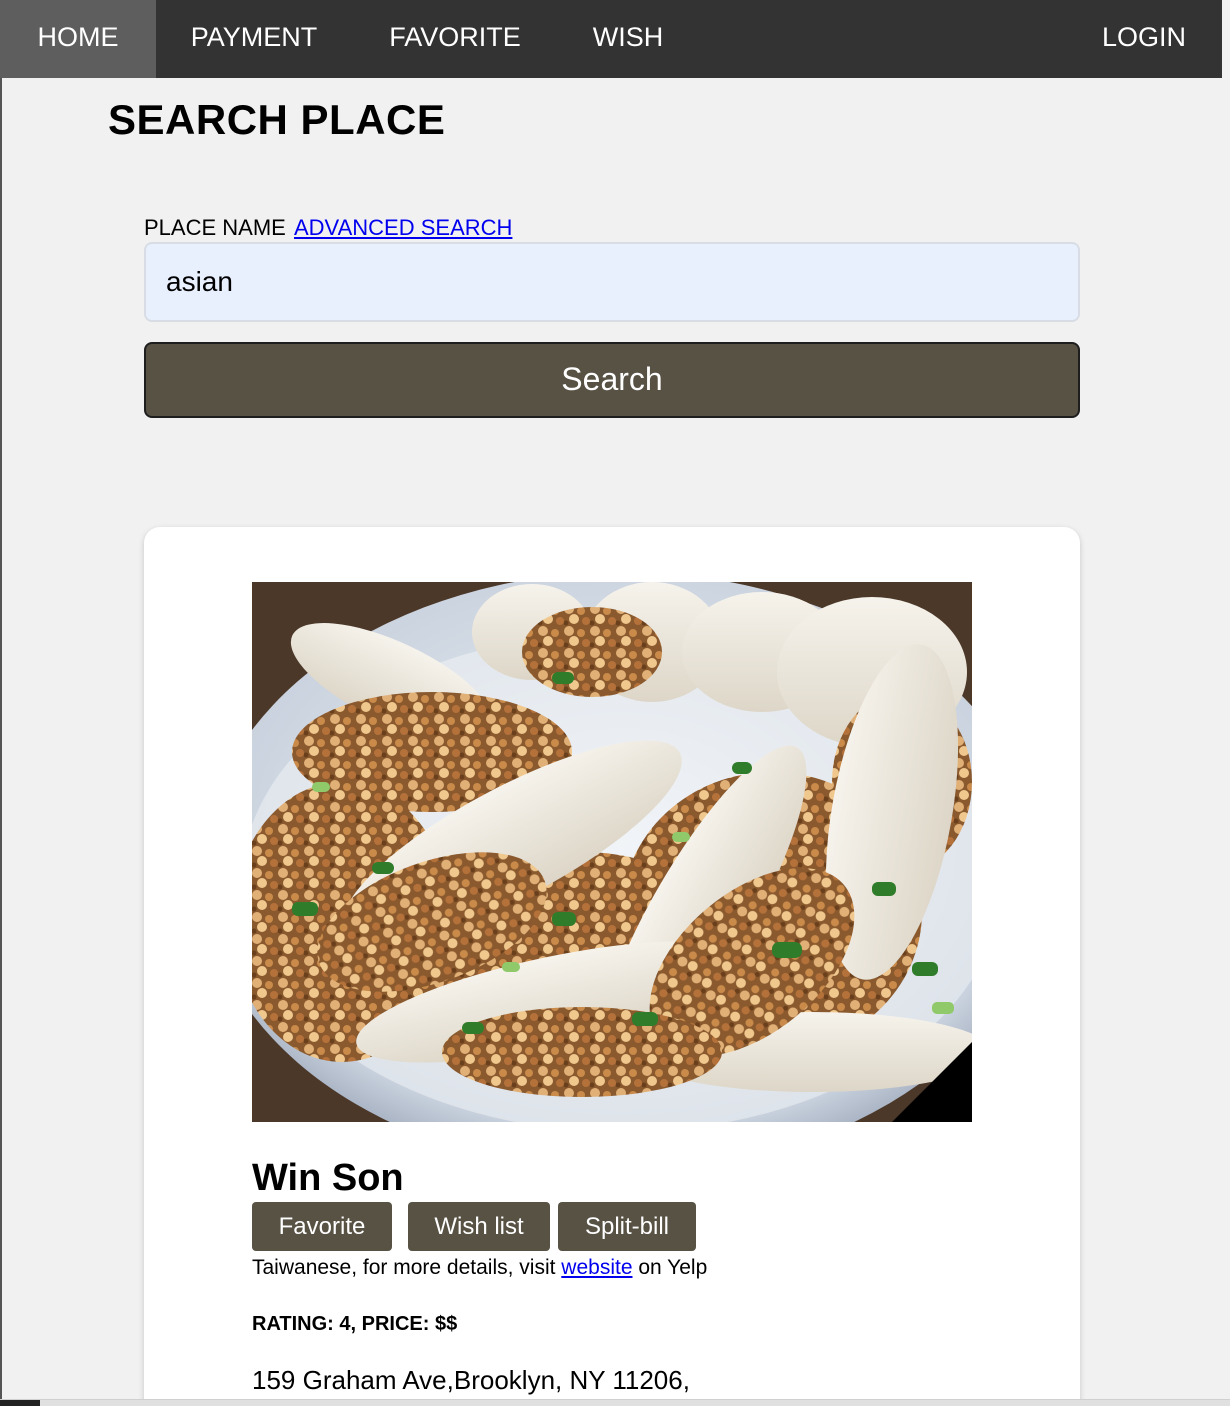 Image resolution: width=1230 pixels, height=1406 pixels. What do you see at coordinates (403, 228) in the screenshot?
I see `advanced-search-link: ADVANCED SEARCH` at bounding box center [403, 228].